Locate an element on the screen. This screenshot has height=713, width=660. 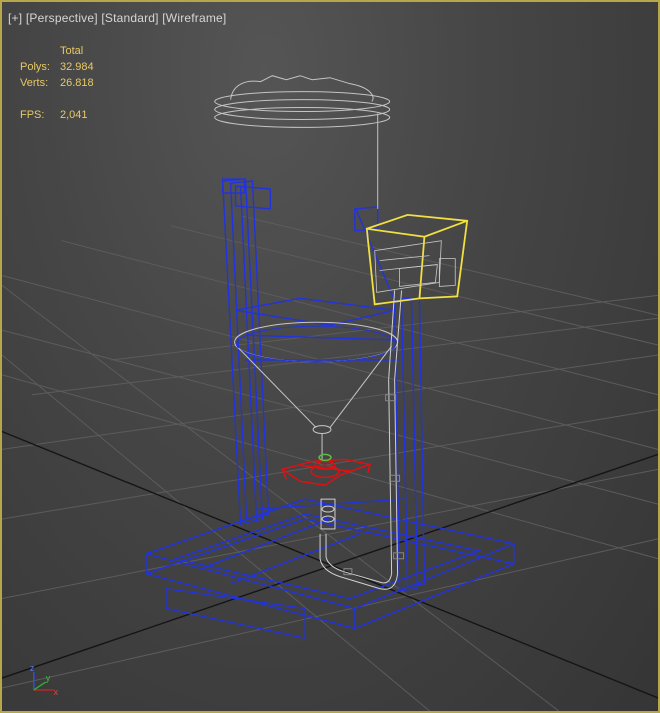
verts-value: 26.818 is located at coordinates (77, 83).